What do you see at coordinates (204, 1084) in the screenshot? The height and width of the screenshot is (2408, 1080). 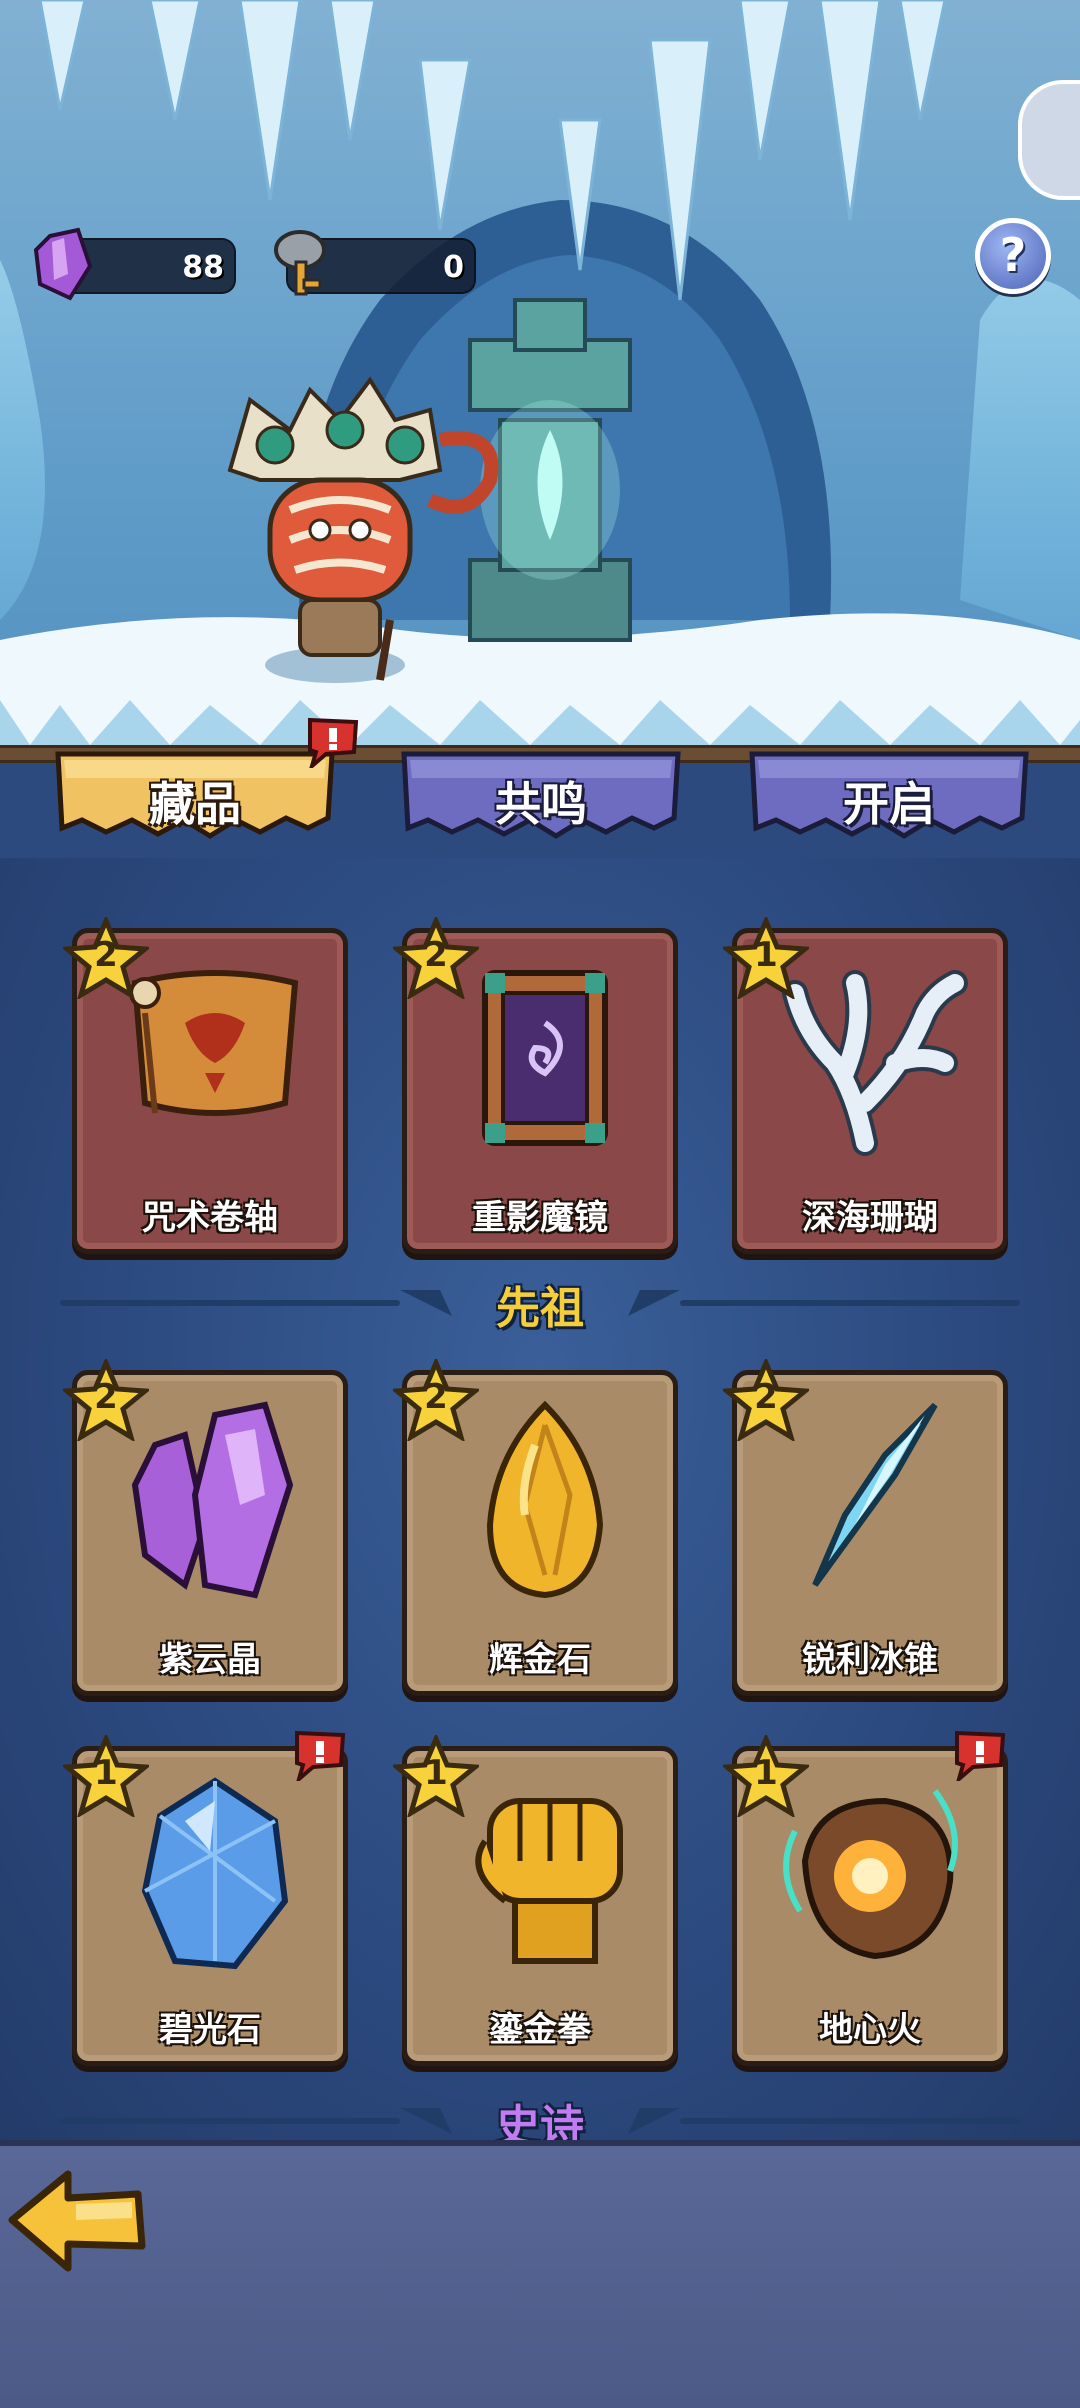 I see `item-card: 咒术卷轴 2` at bounding box center [204, 1084].